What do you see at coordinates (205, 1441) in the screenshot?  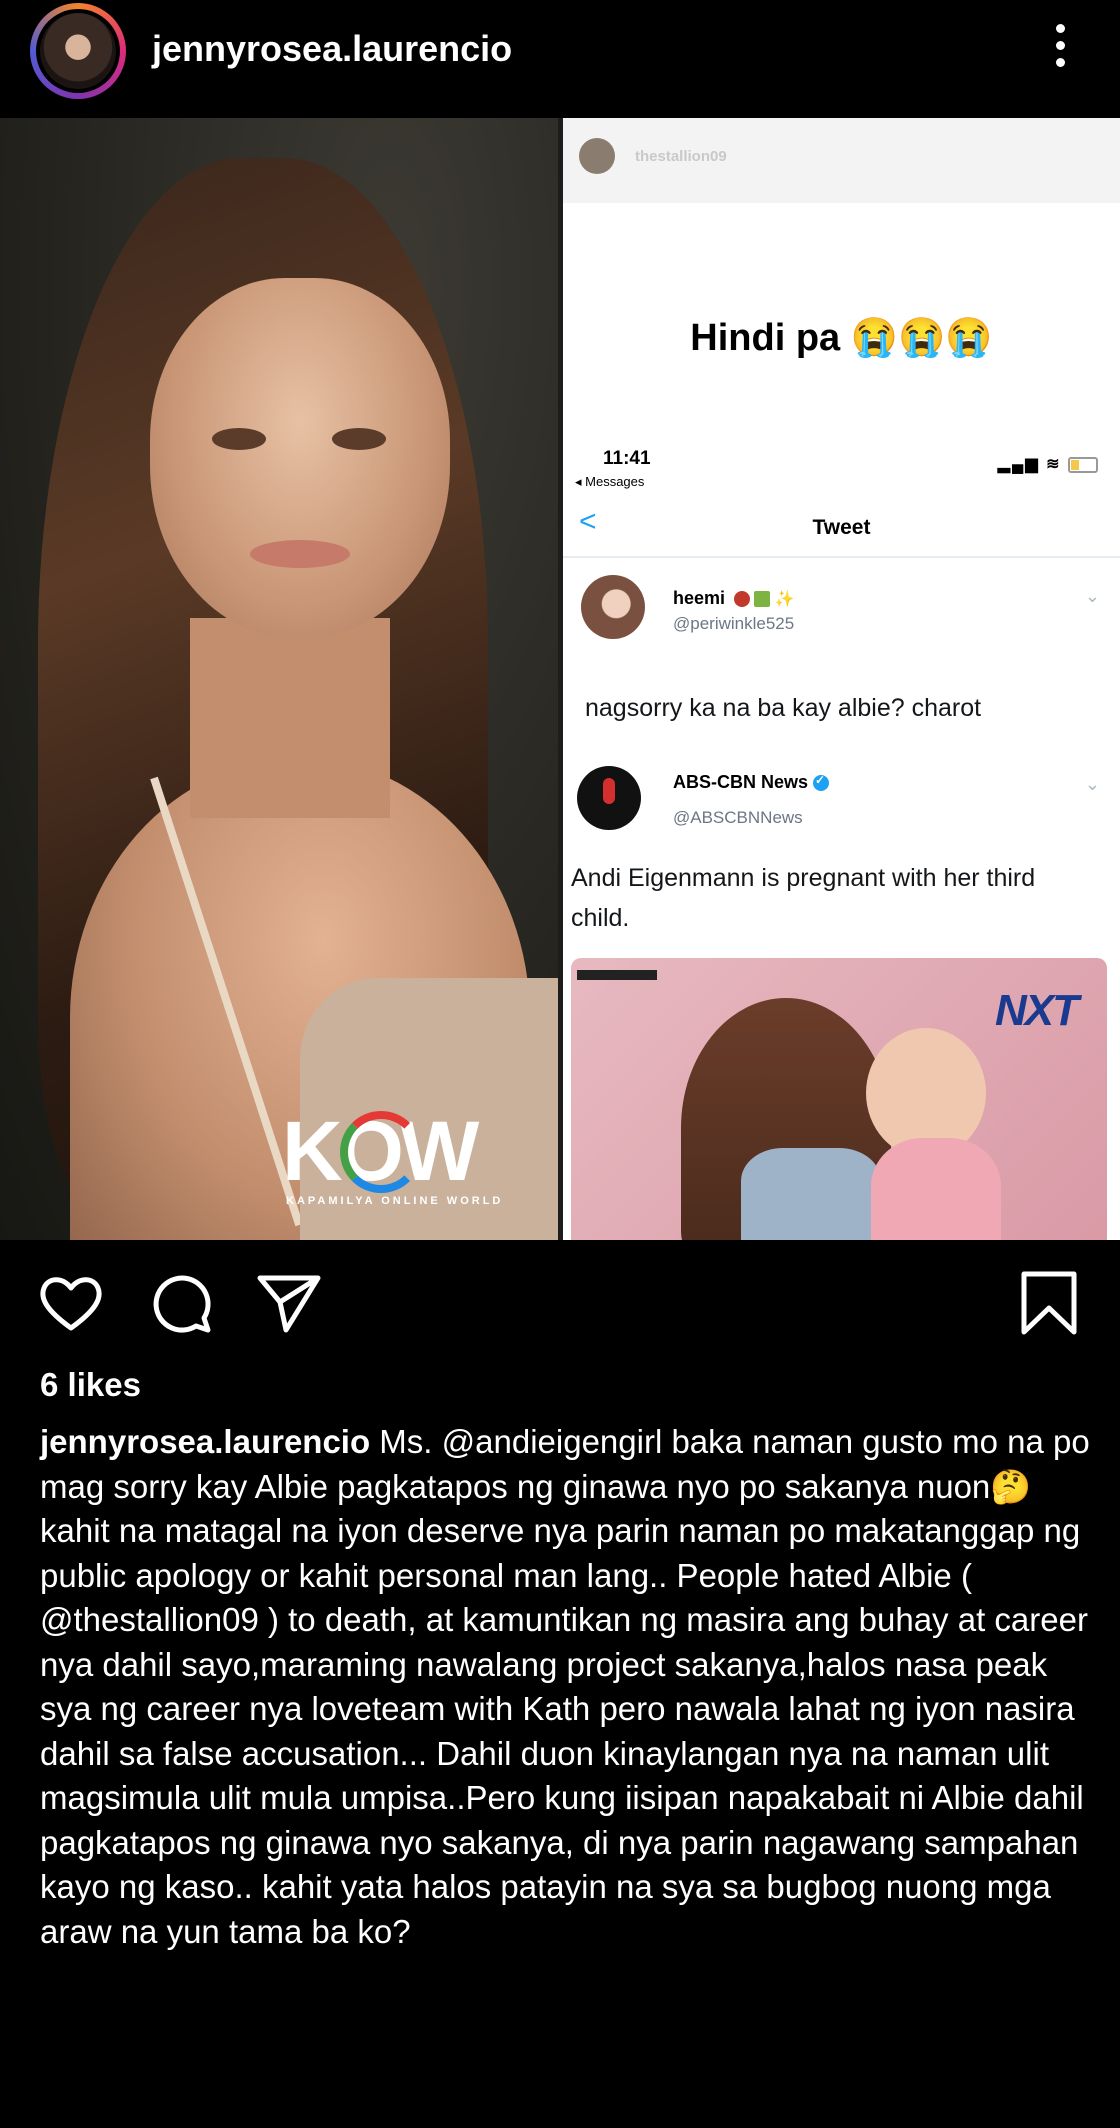 I see `caption-username: jennyrosea.laurencio` at bounding box center [205, 1441].